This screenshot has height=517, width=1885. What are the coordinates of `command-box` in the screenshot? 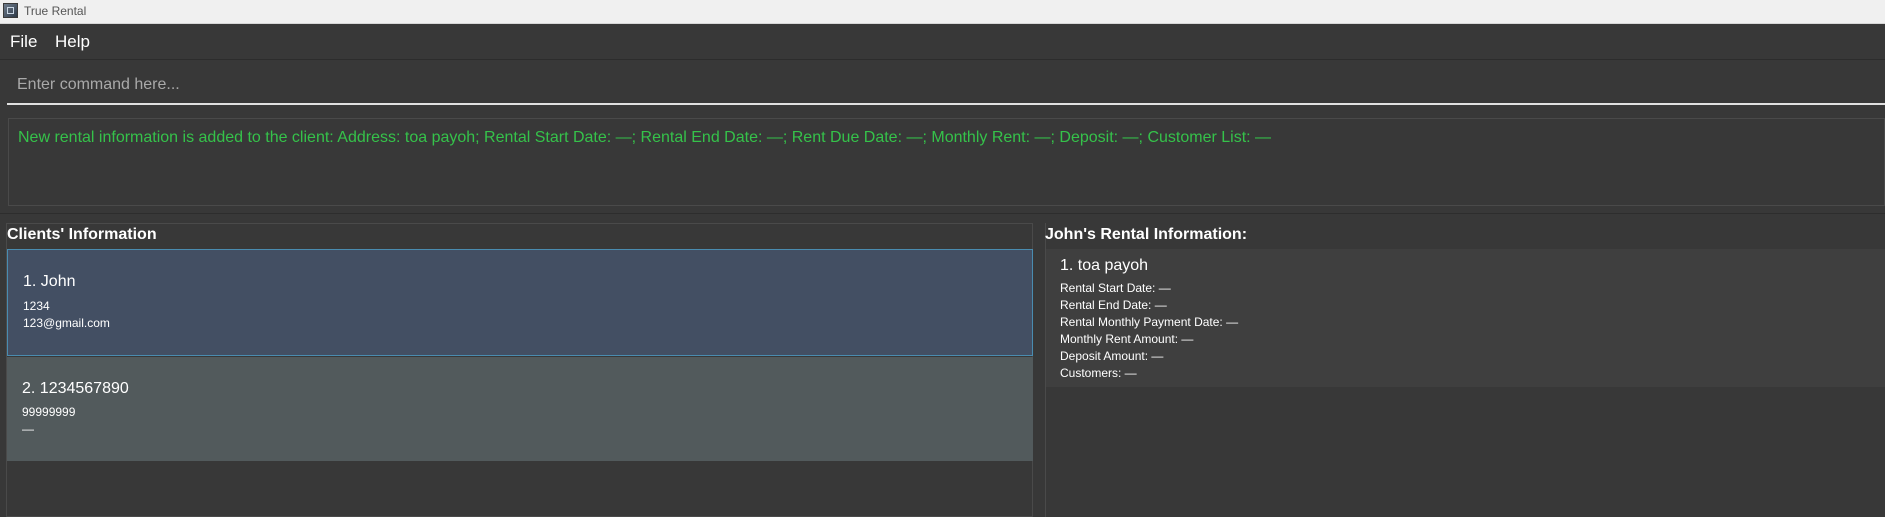 It's located at (946, 87).